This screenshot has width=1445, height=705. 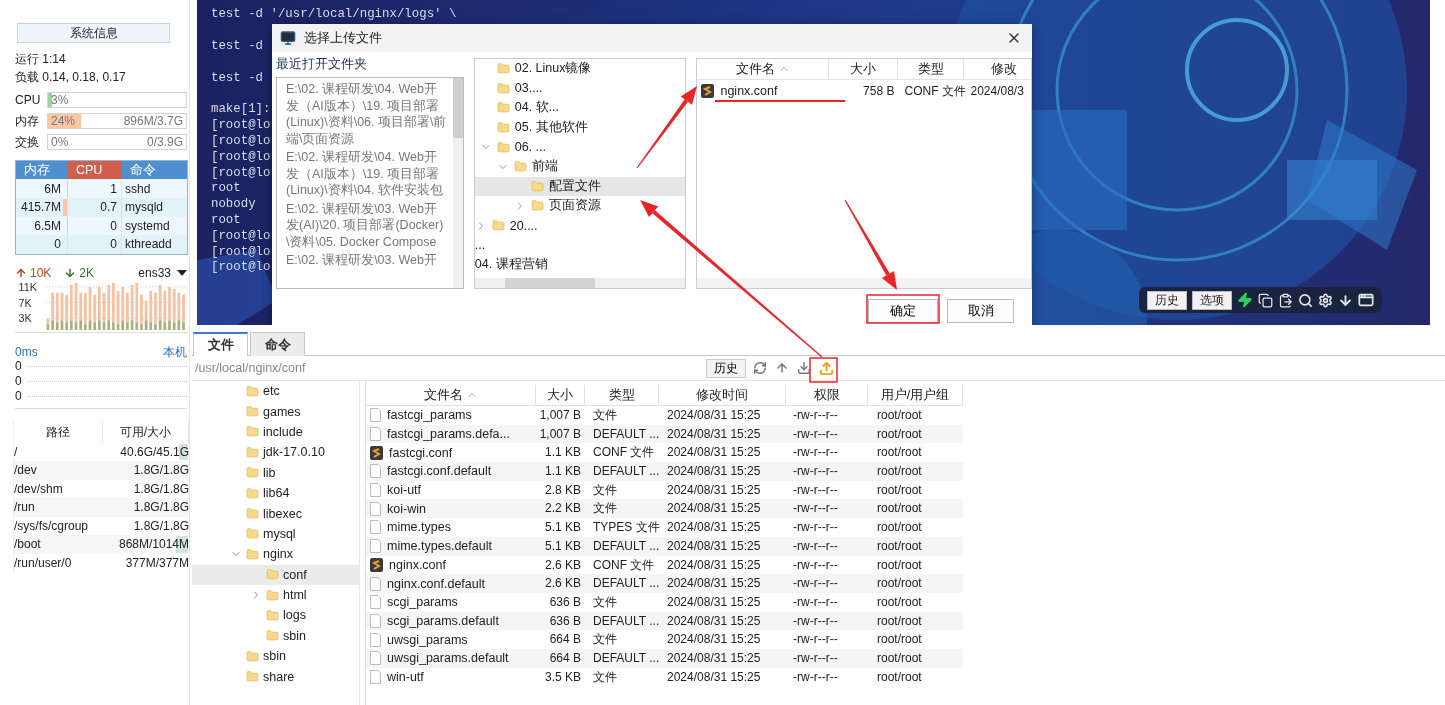 I want to click on dialog-button: 取消, so click(x=980, y=311).